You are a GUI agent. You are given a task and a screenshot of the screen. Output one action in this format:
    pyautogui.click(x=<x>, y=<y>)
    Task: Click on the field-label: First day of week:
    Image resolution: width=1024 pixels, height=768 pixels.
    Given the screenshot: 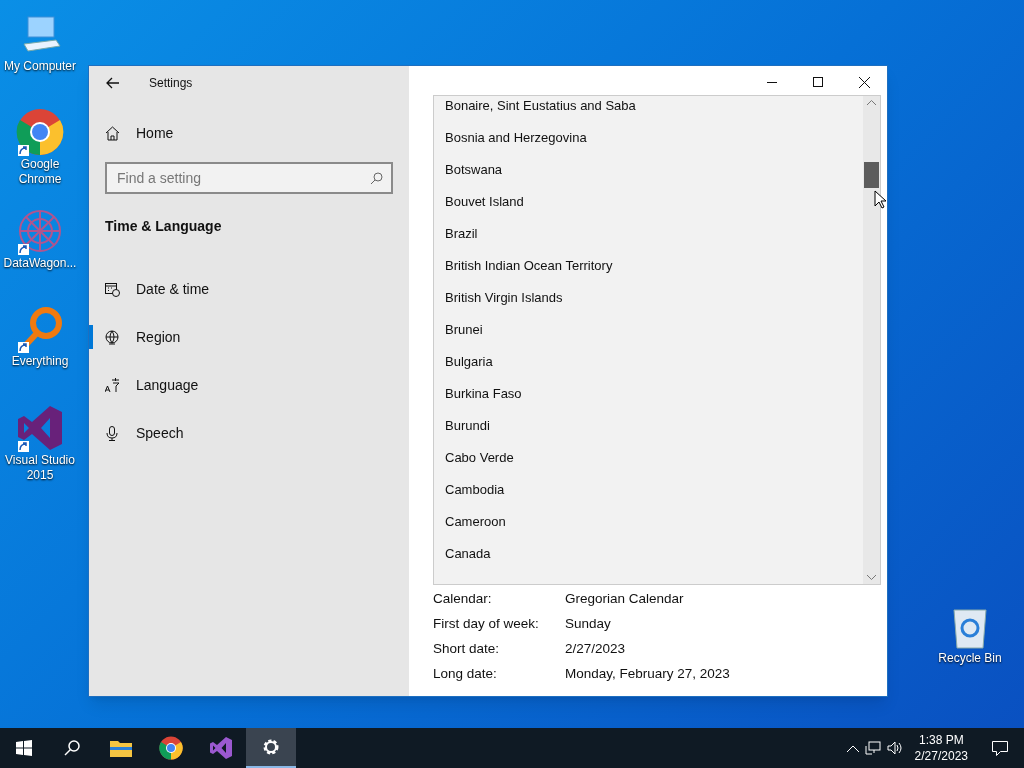 What is the action you would take?
    pyautogui.click(x=486, y=624)
    